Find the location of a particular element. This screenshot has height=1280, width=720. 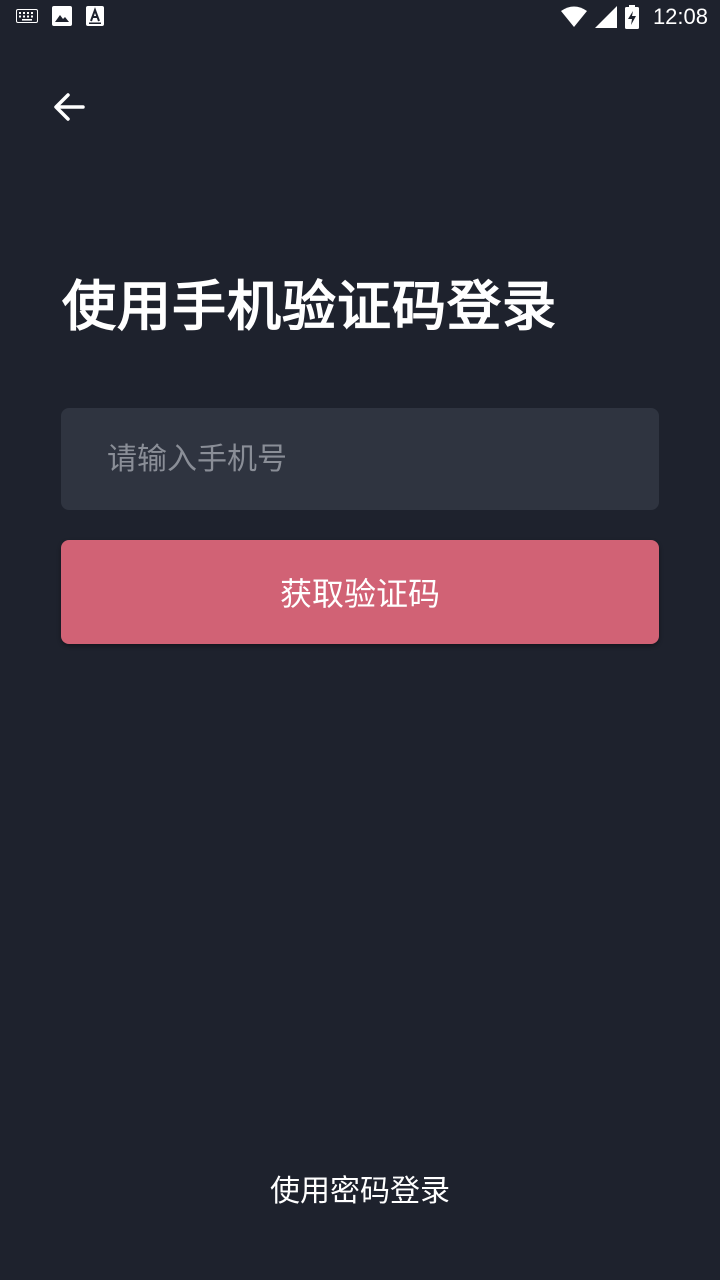

battery-charging-icon is located at coordinates (631, 17).